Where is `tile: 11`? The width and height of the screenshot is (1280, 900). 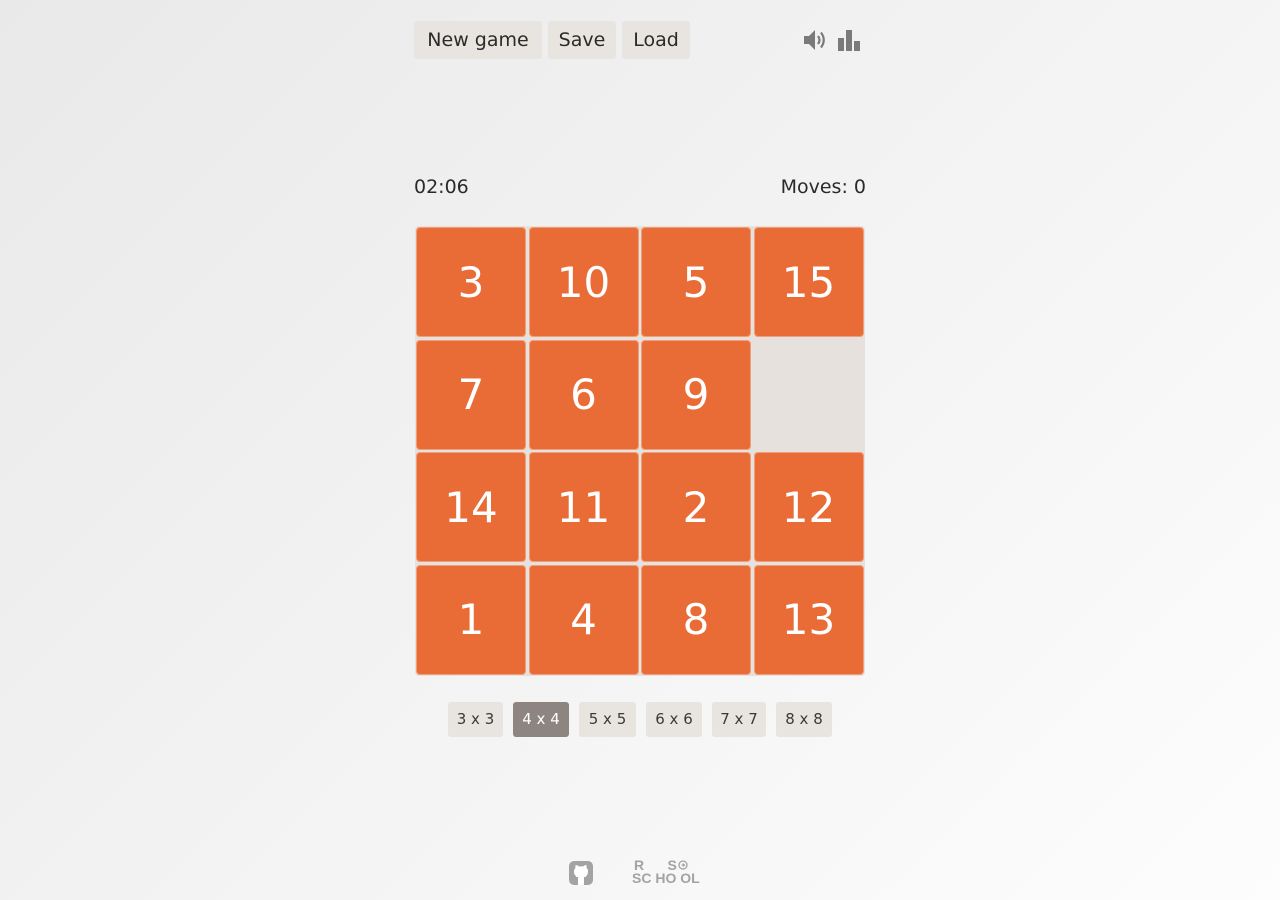
tile: 11 is located at coordinates (583, 507).